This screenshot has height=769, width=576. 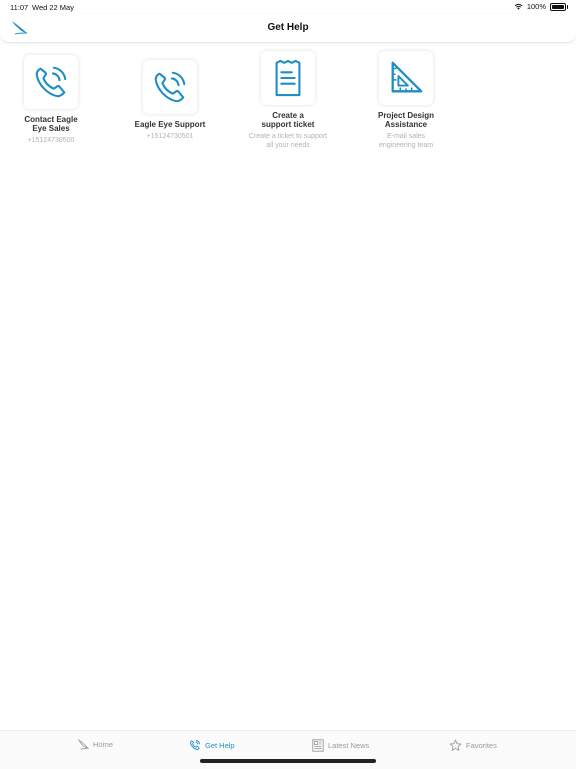 I want to click on phone-number: +15124730501, so click(x=170, y=136).